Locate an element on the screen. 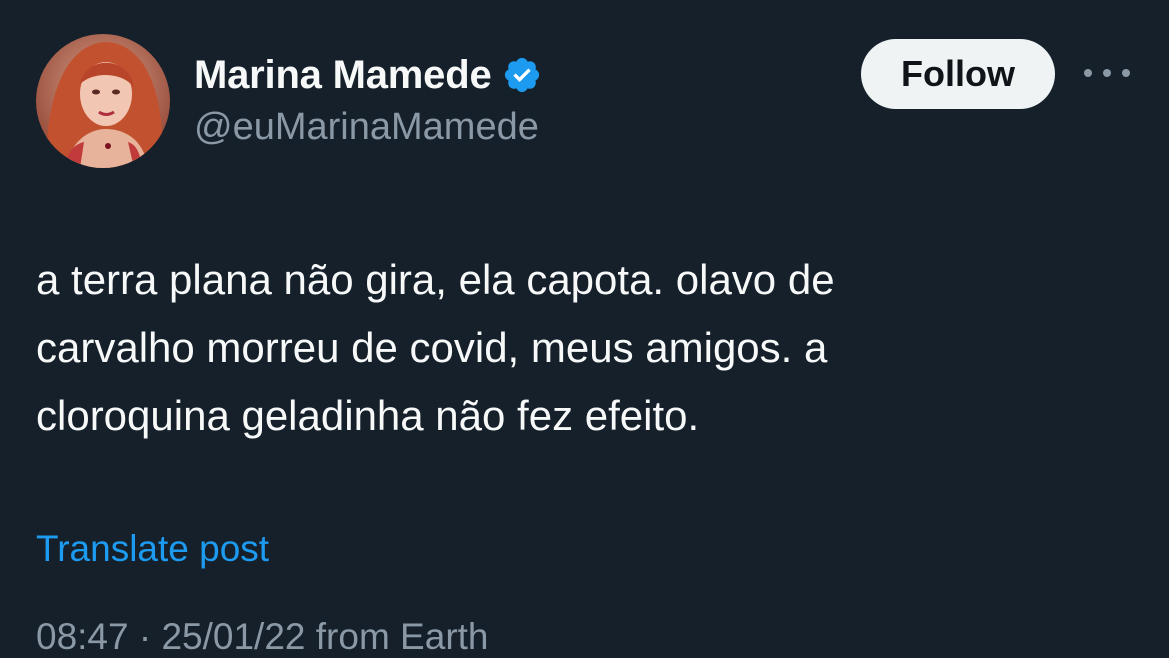 The width and height of the screenshot is (1169, 658). author-display-name: Marina Mamede is located at coordinates (343, 75).